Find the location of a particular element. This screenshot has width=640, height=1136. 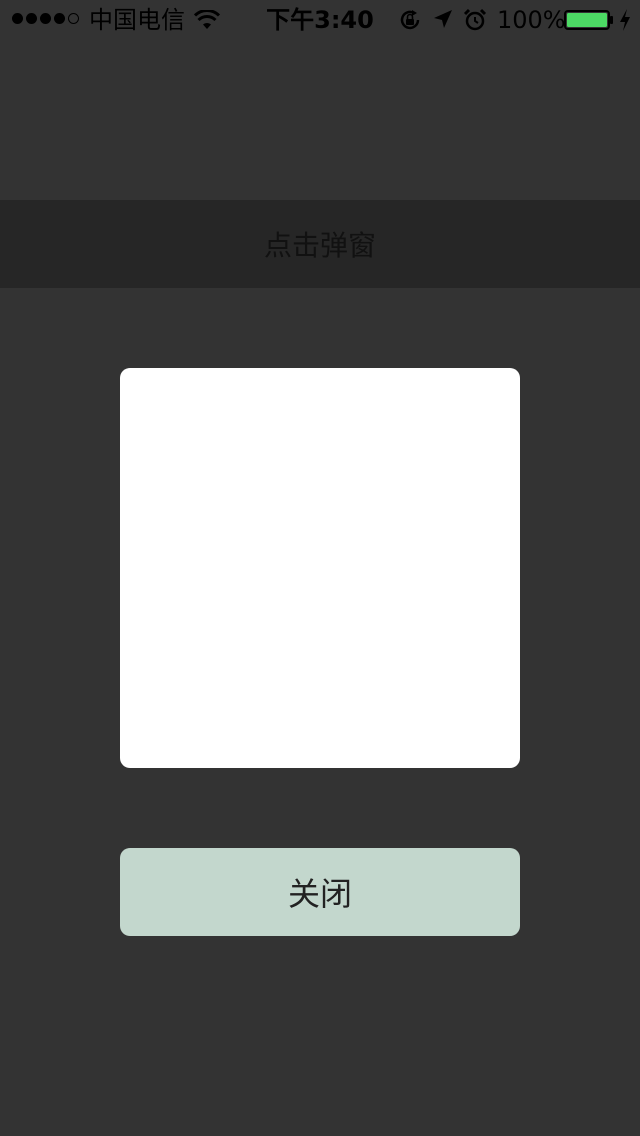

battery-icon is located at coordinates (588, 20).